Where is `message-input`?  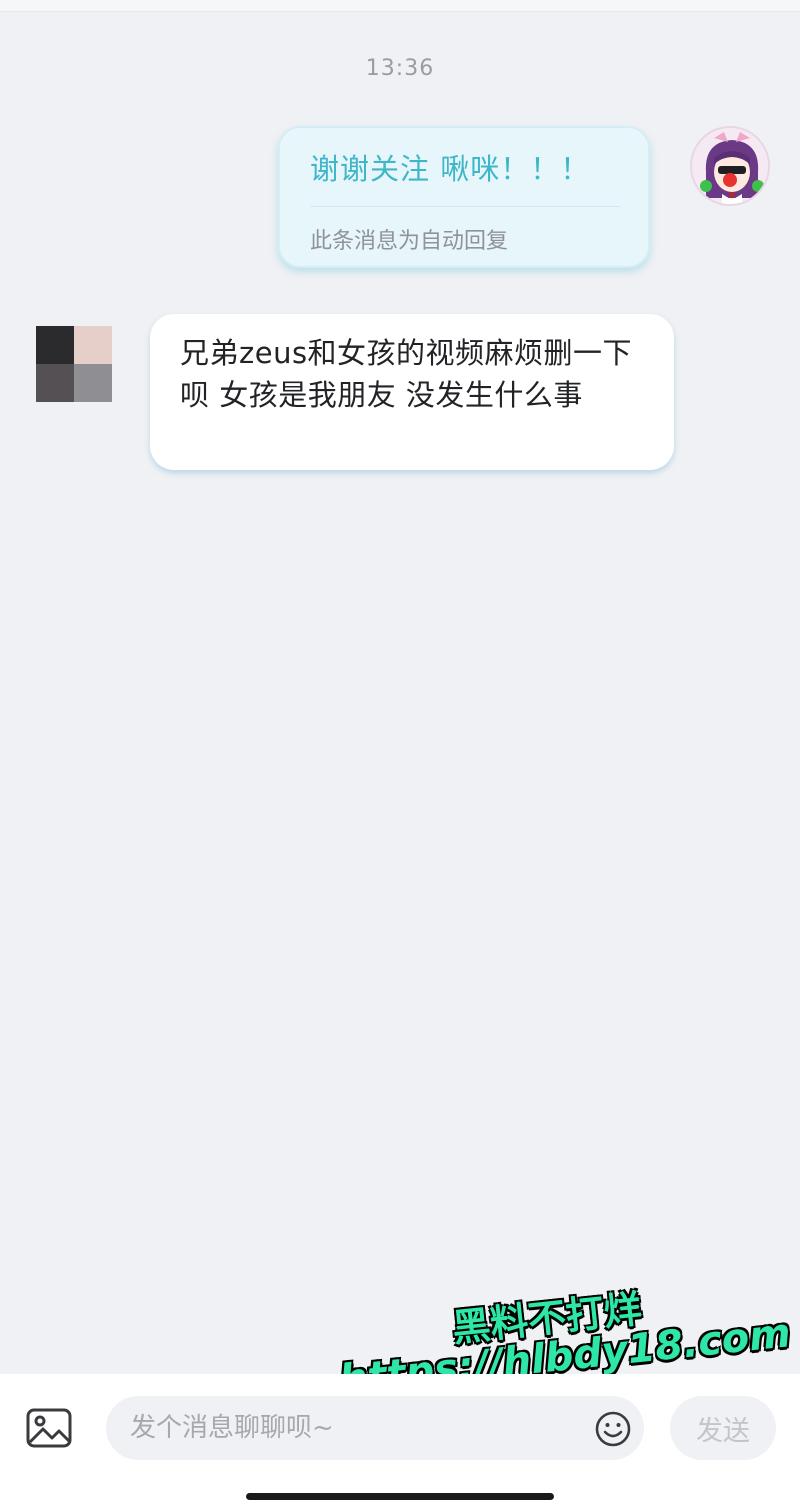 message-input is located at coordinates (350, 1428).